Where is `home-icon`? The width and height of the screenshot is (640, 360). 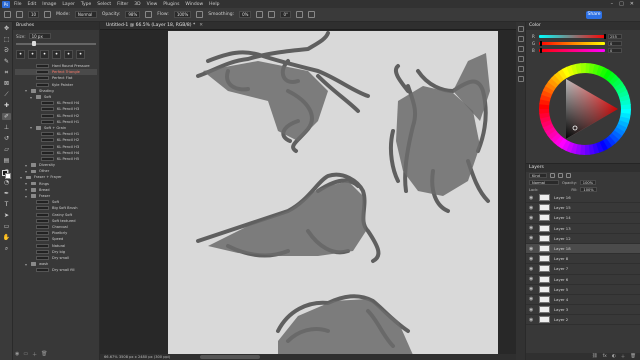 home-icon is located at coordinates (7, 14).